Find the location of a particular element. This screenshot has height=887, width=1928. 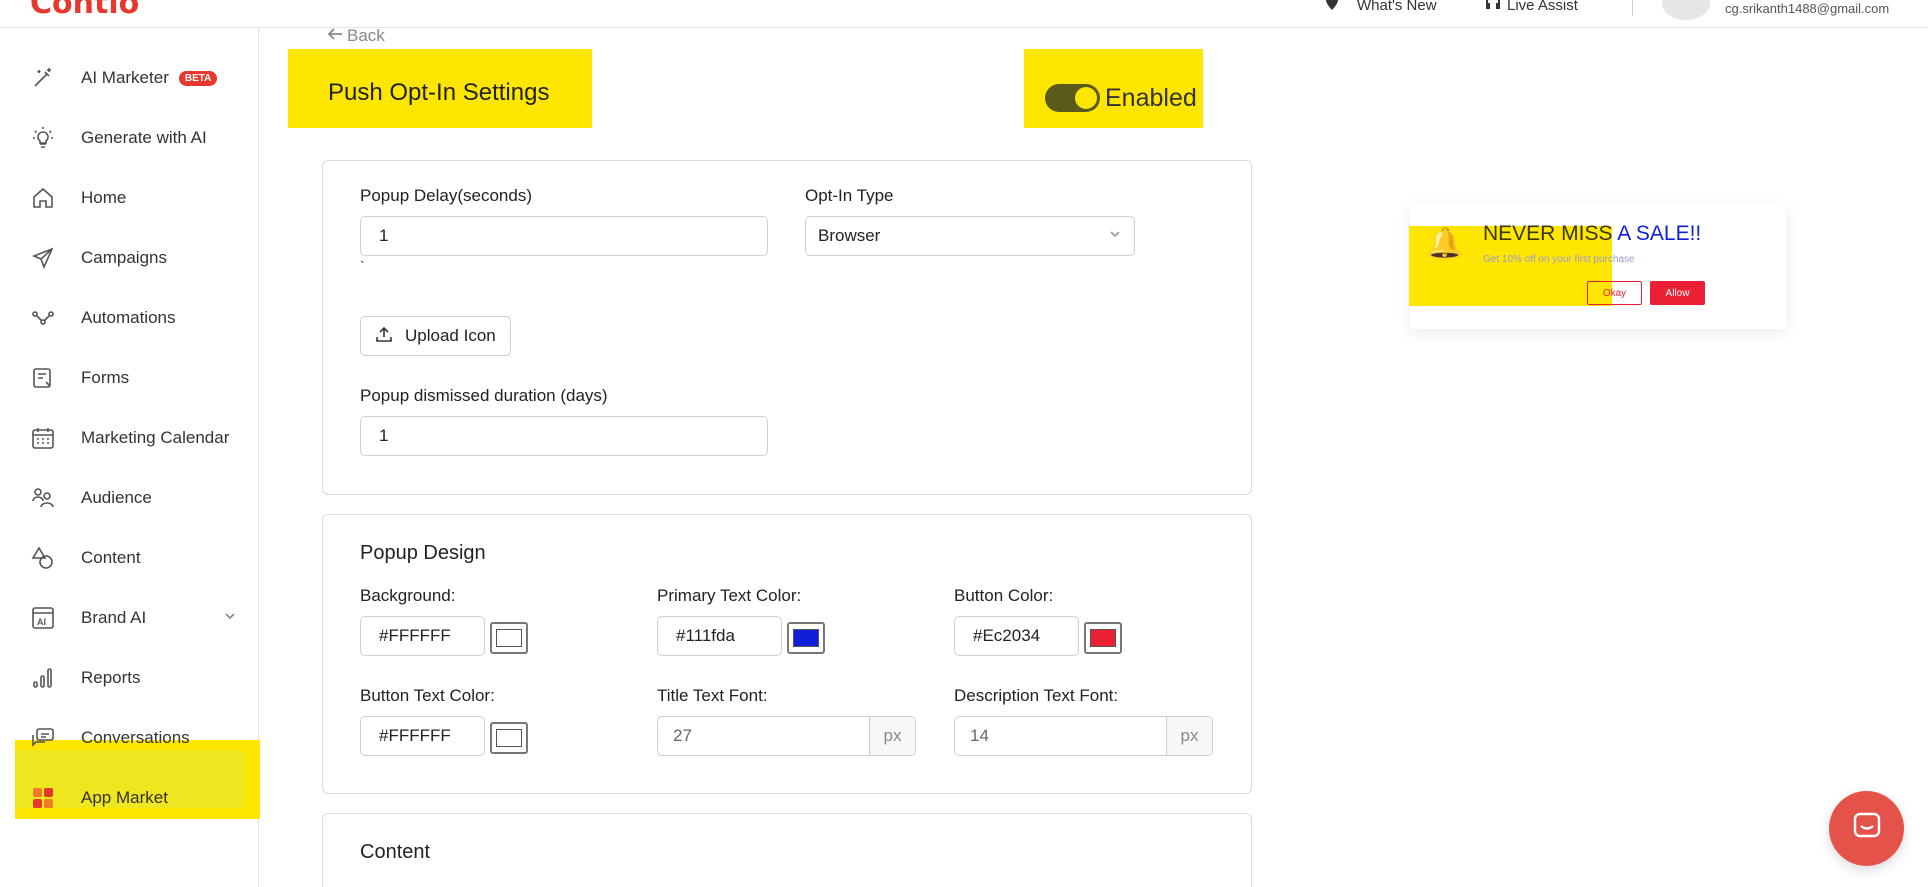

sidebar-item-label: Brand AI is located at coordinates (114, 617).